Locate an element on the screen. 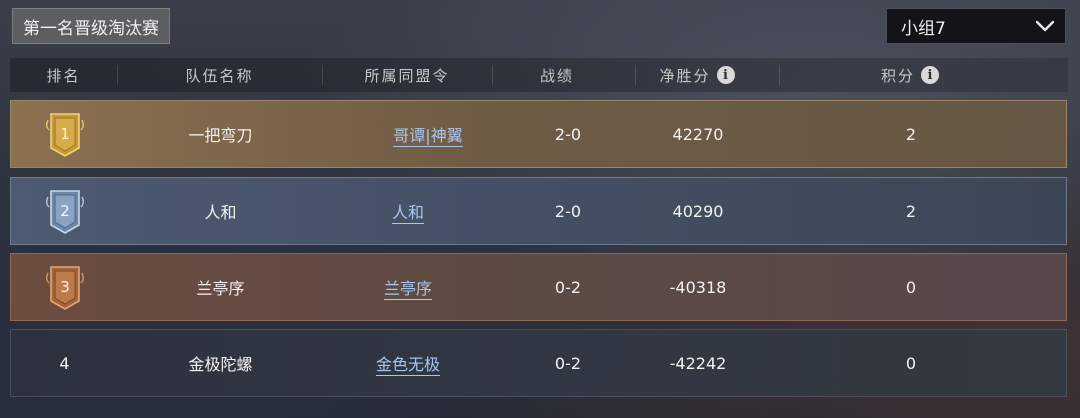  header-alliance-label: 所属同盟令 is located at coordinates (407, 75).